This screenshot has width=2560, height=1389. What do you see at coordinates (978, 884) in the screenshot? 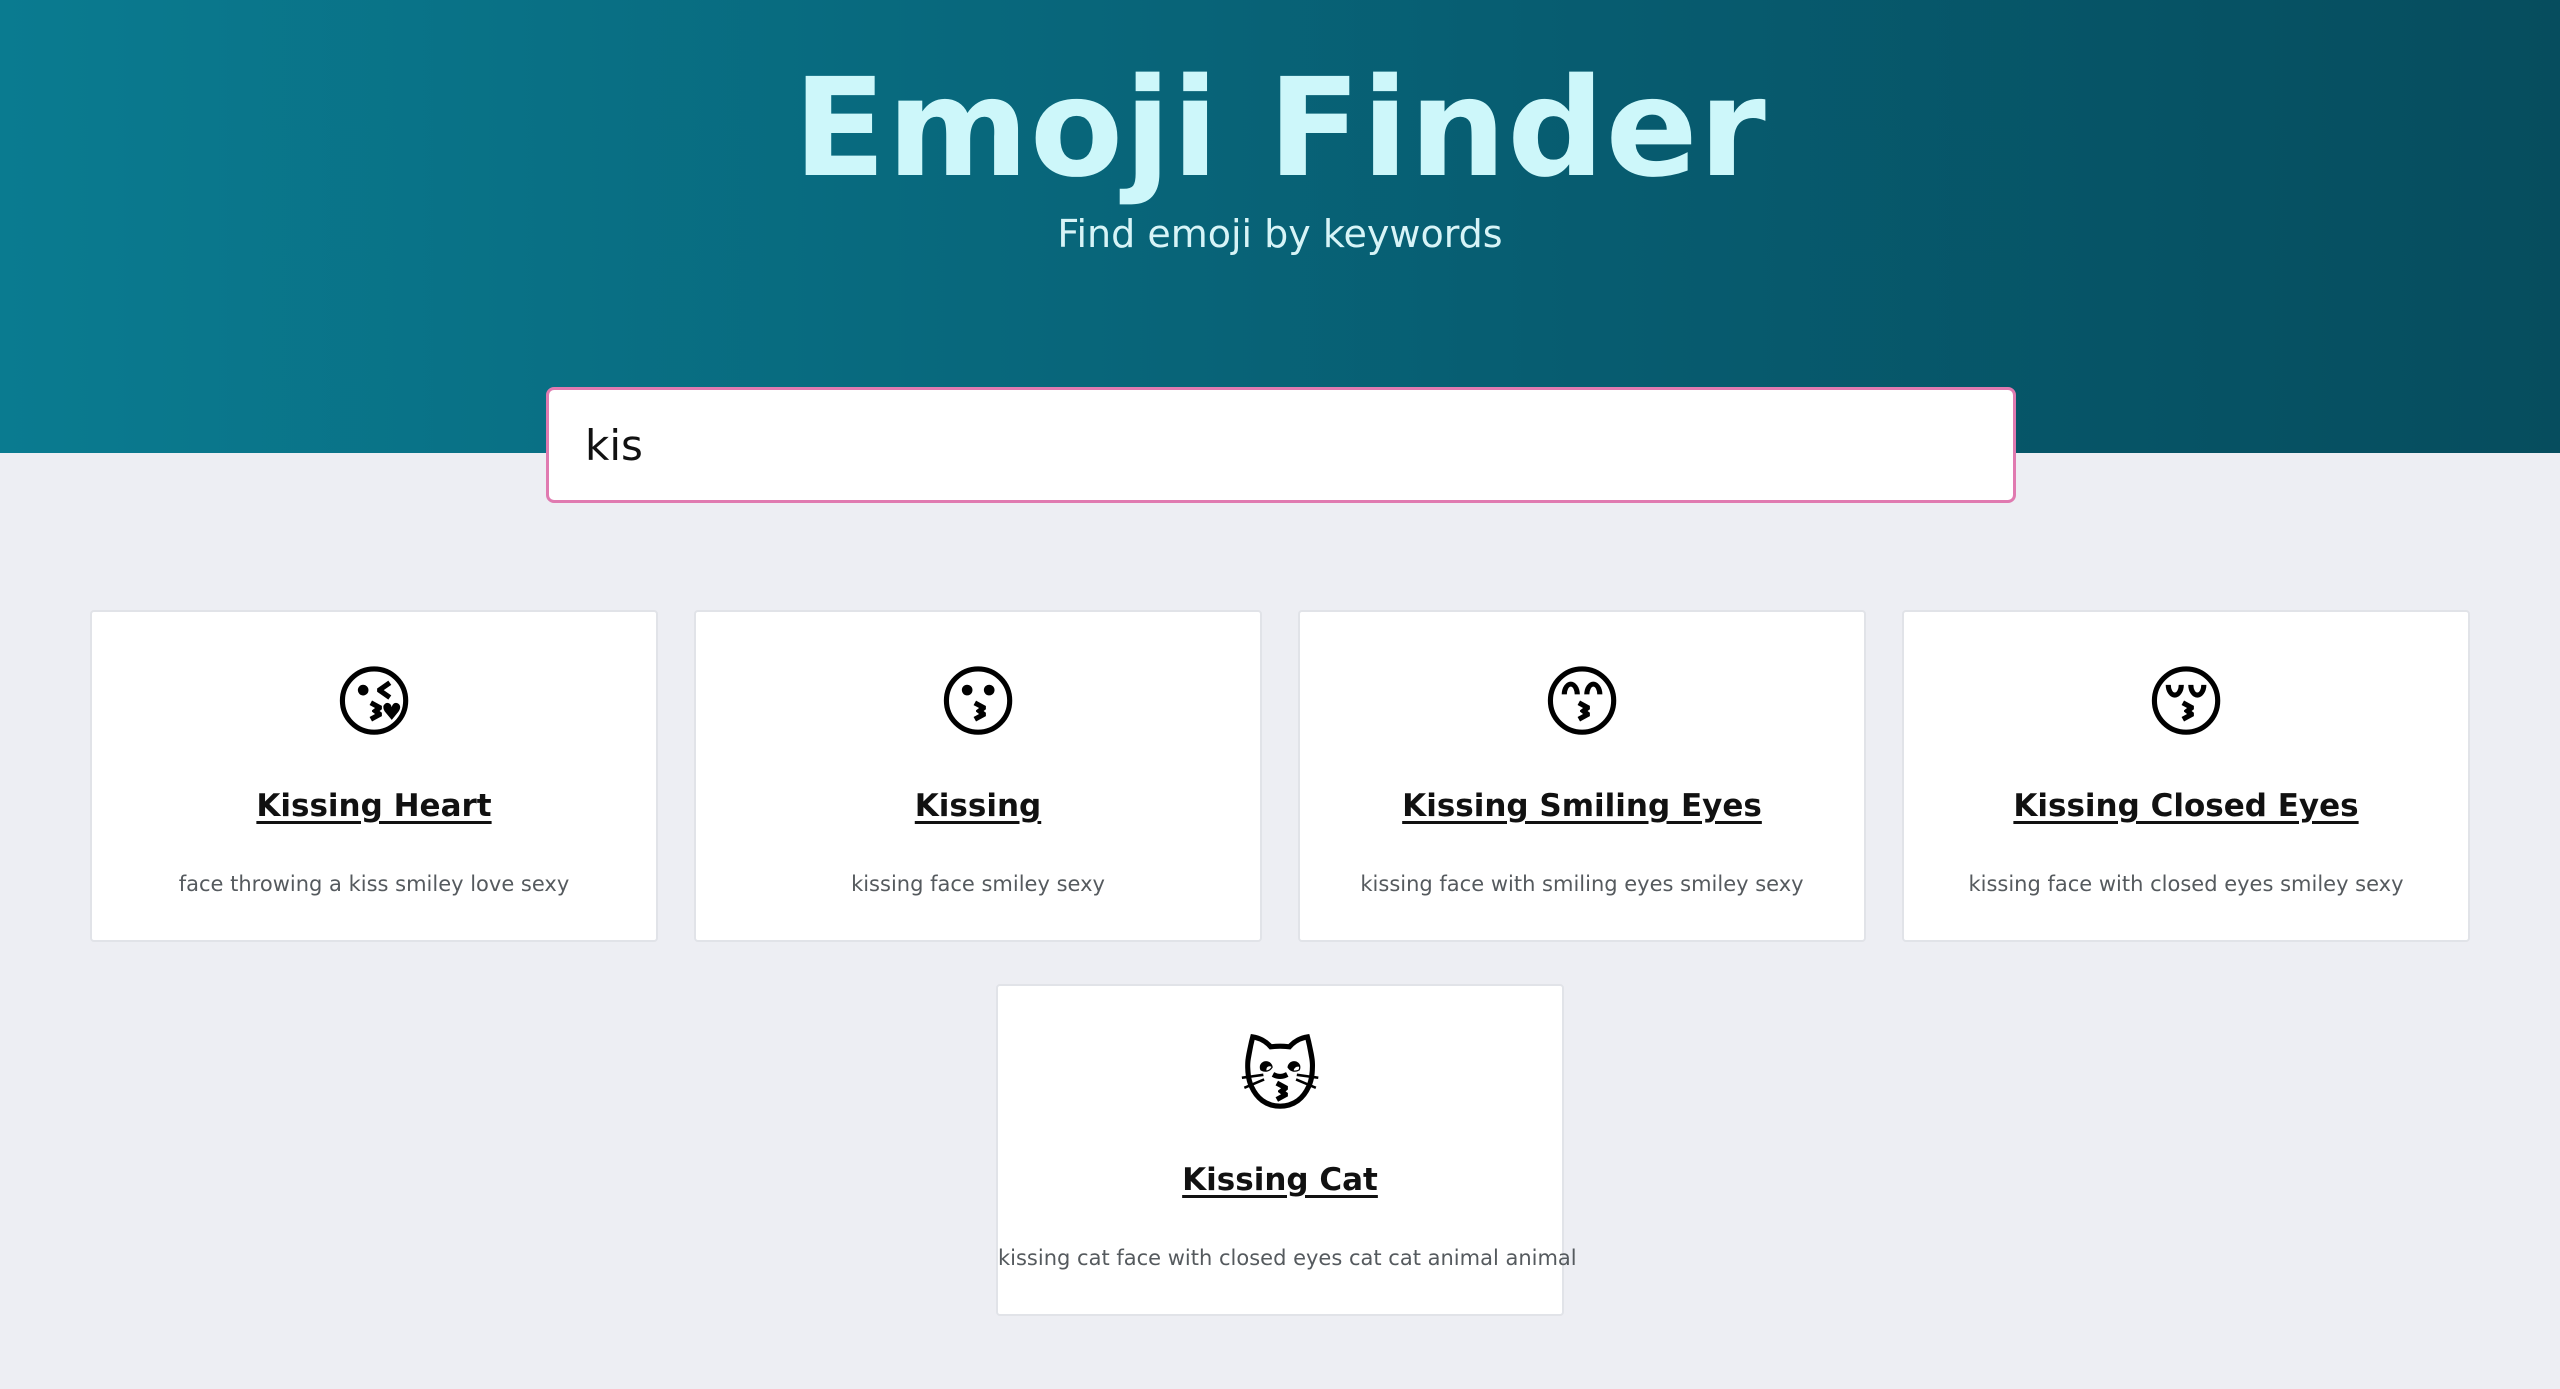
I see `result-keywords: kissing face smiley sexy` at bounding box center [978, 884].